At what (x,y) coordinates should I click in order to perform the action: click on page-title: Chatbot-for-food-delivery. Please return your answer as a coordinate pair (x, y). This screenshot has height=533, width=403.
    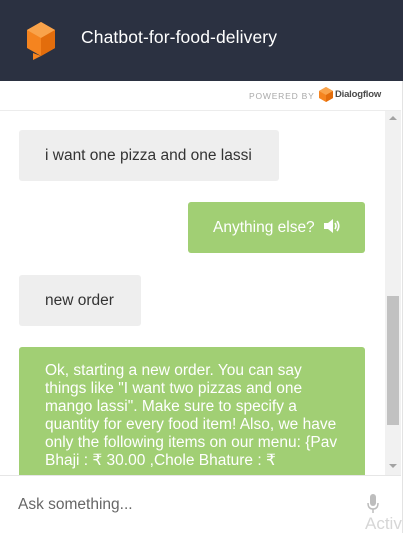
    Looking at the image, I should click on (179, 37).